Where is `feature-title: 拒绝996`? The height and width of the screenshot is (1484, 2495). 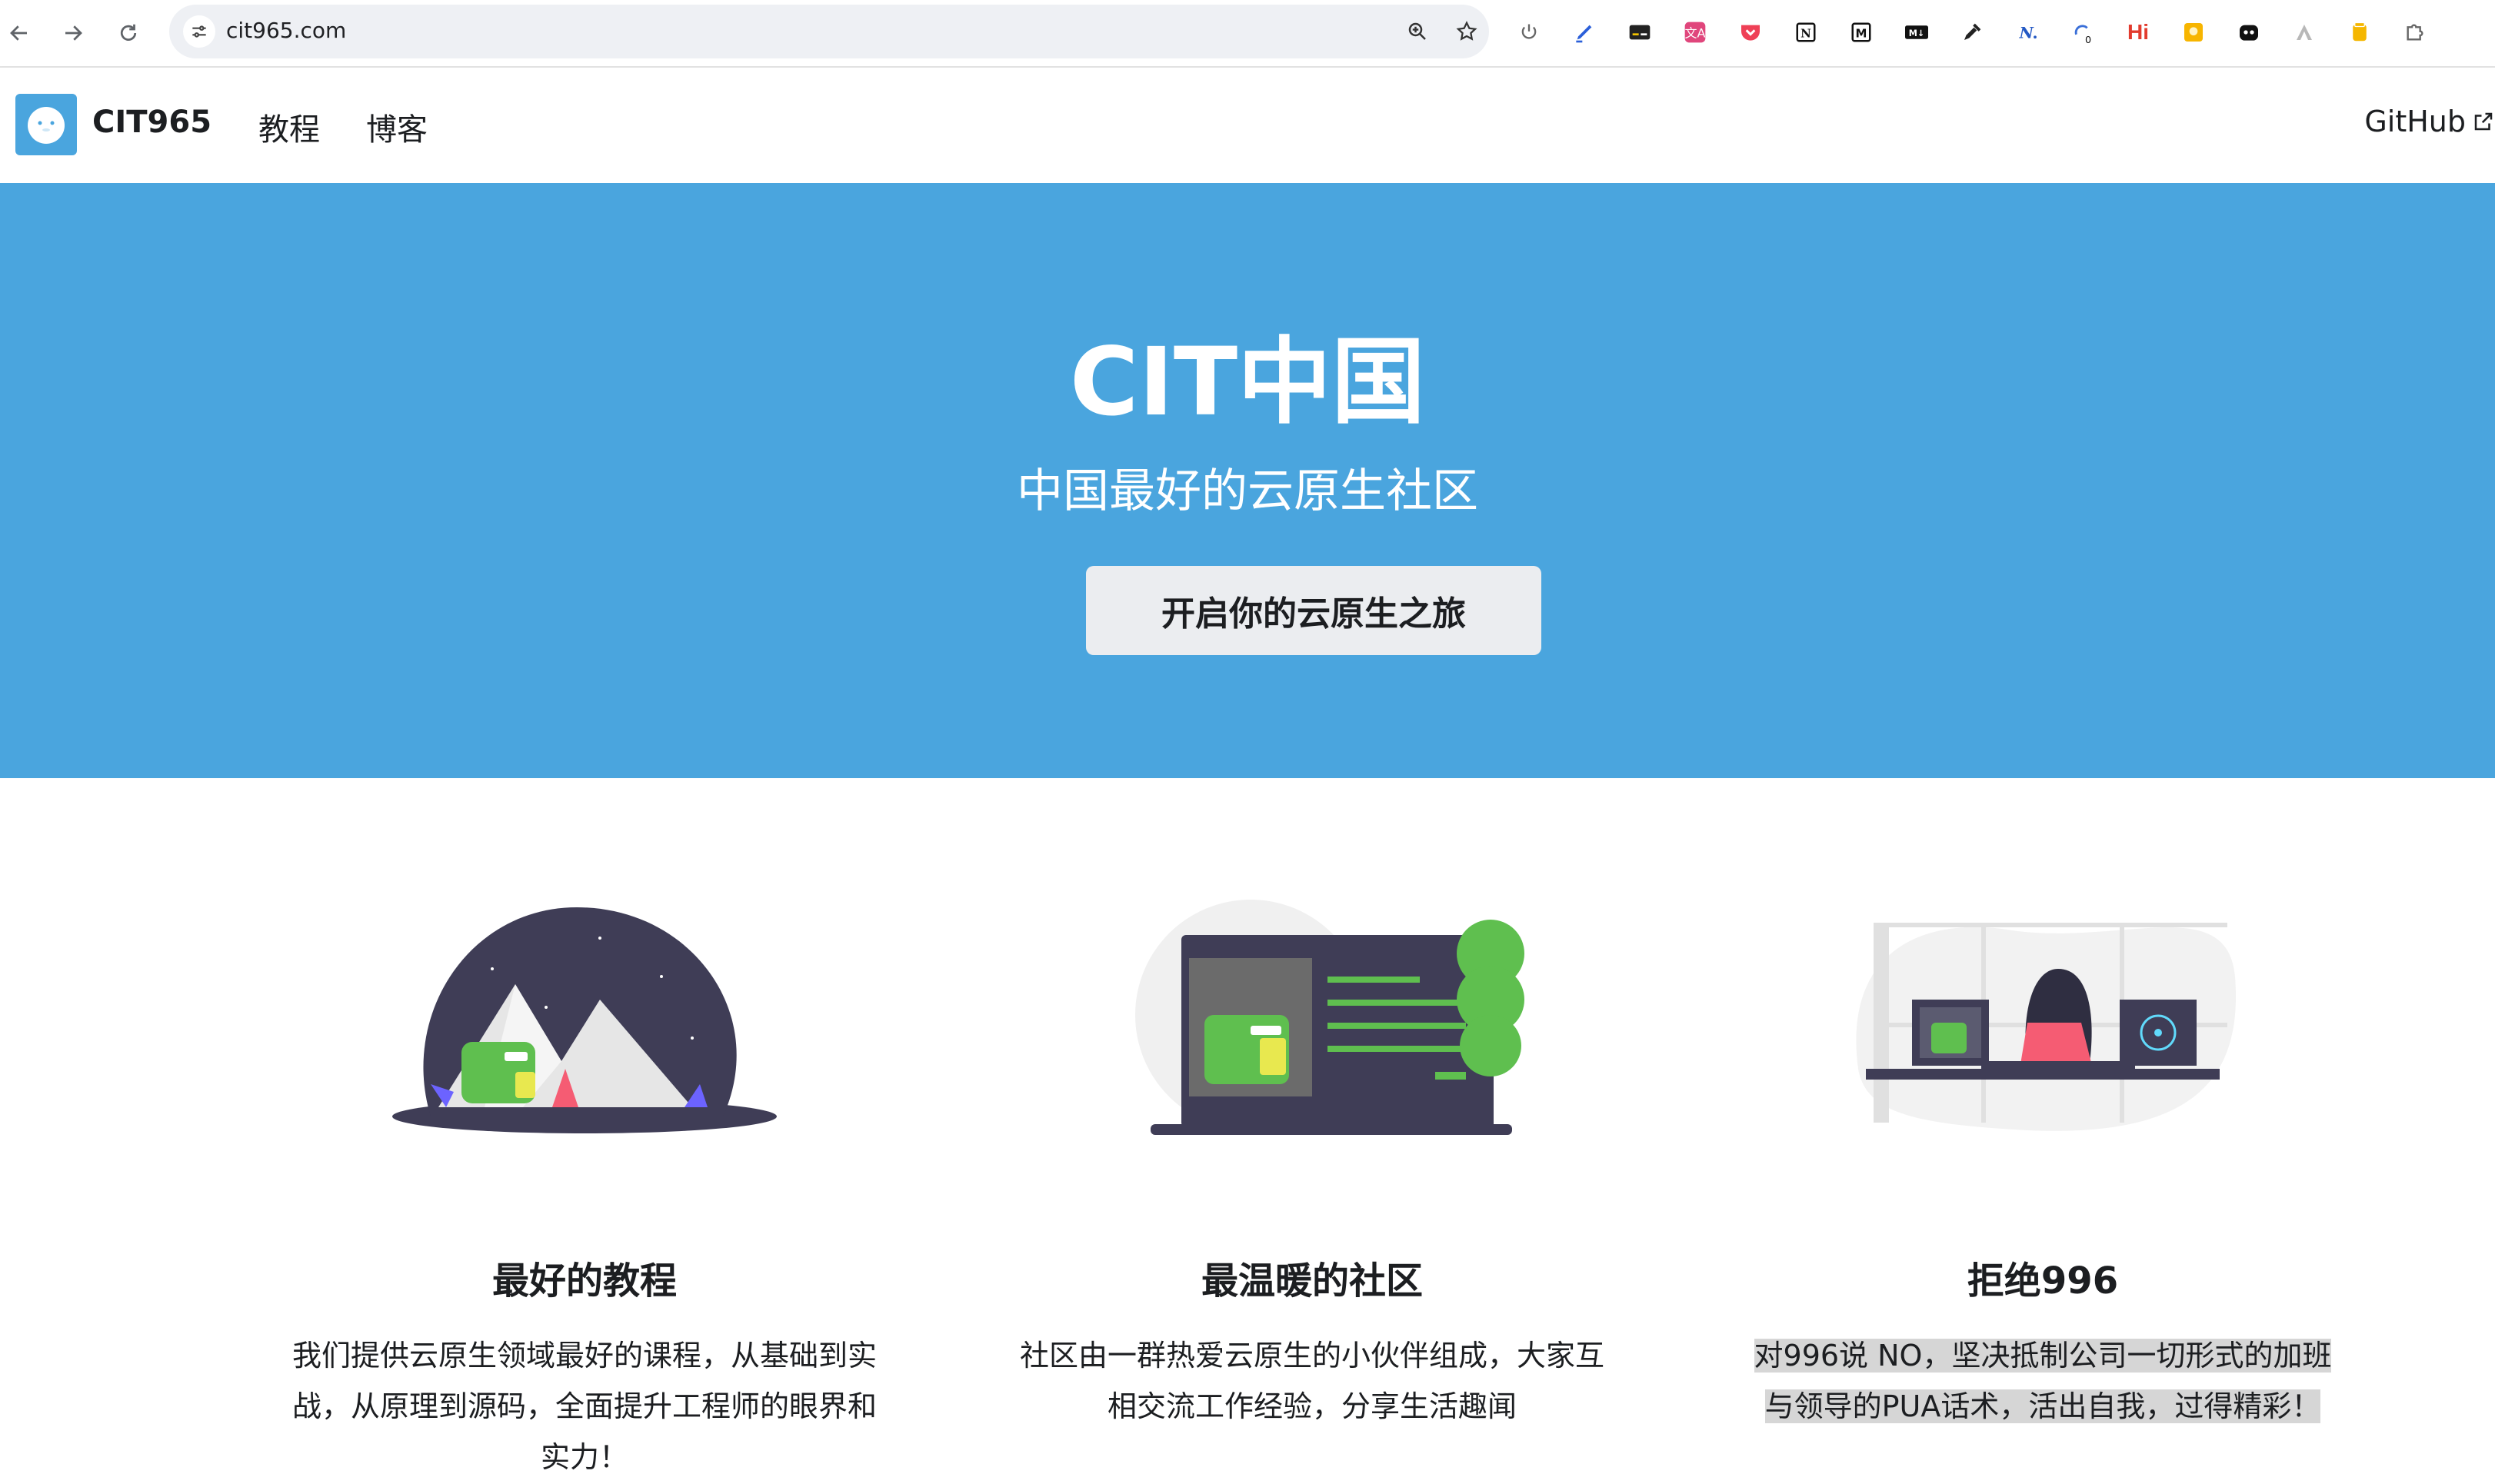 feature-title: 拒绝996 is located at coordinates (2043, 1281).